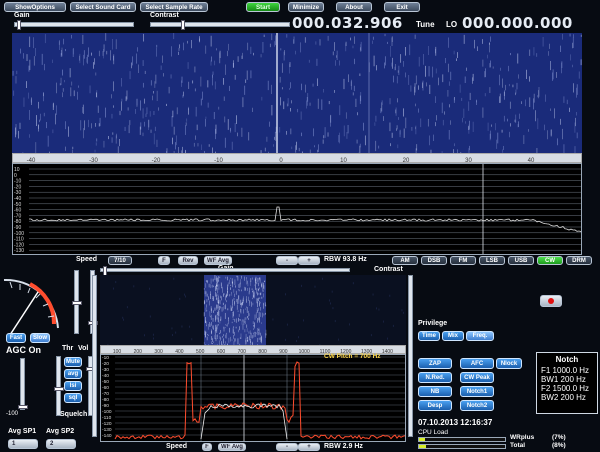  What do you see at coordinates (107, 418) in the screenshot?
I see `audio-db-tick-label: -110` at bounding box center [107, 418].